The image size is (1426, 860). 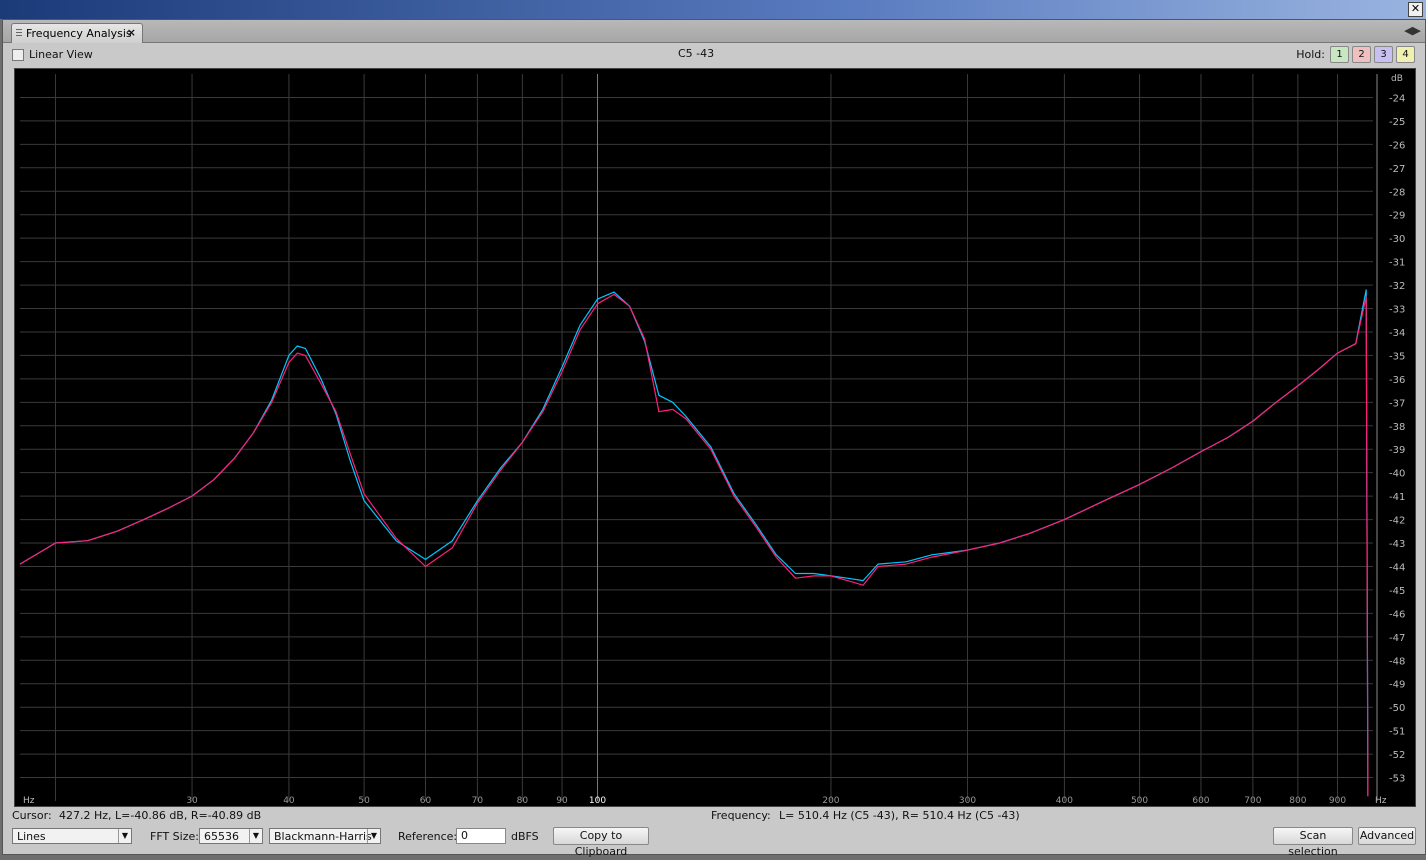 I want to click on hold-button-3: 3, so click(x=1383, y=54).